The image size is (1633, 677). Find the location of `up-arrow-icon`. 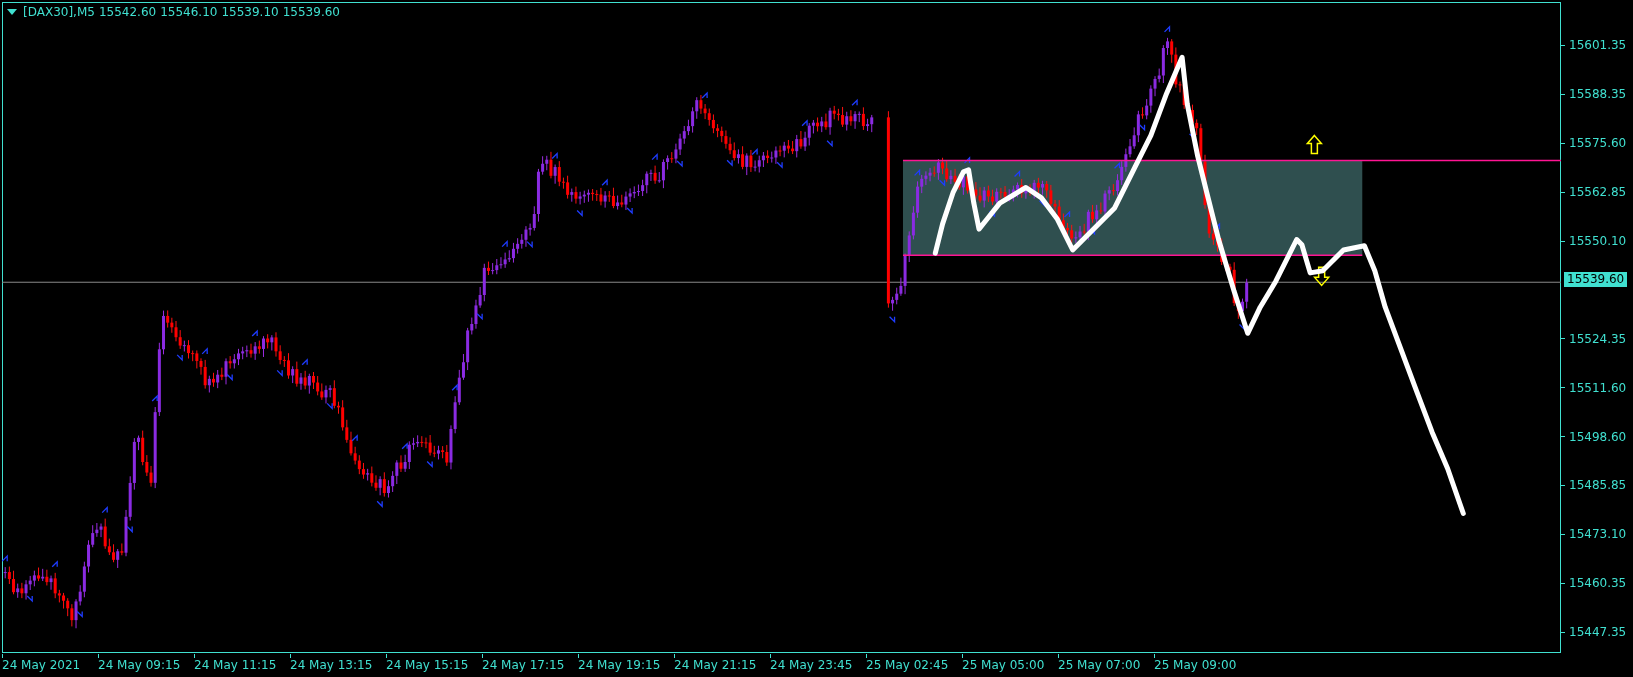

up-arrow-icon is located at coordinates (1314, 144).